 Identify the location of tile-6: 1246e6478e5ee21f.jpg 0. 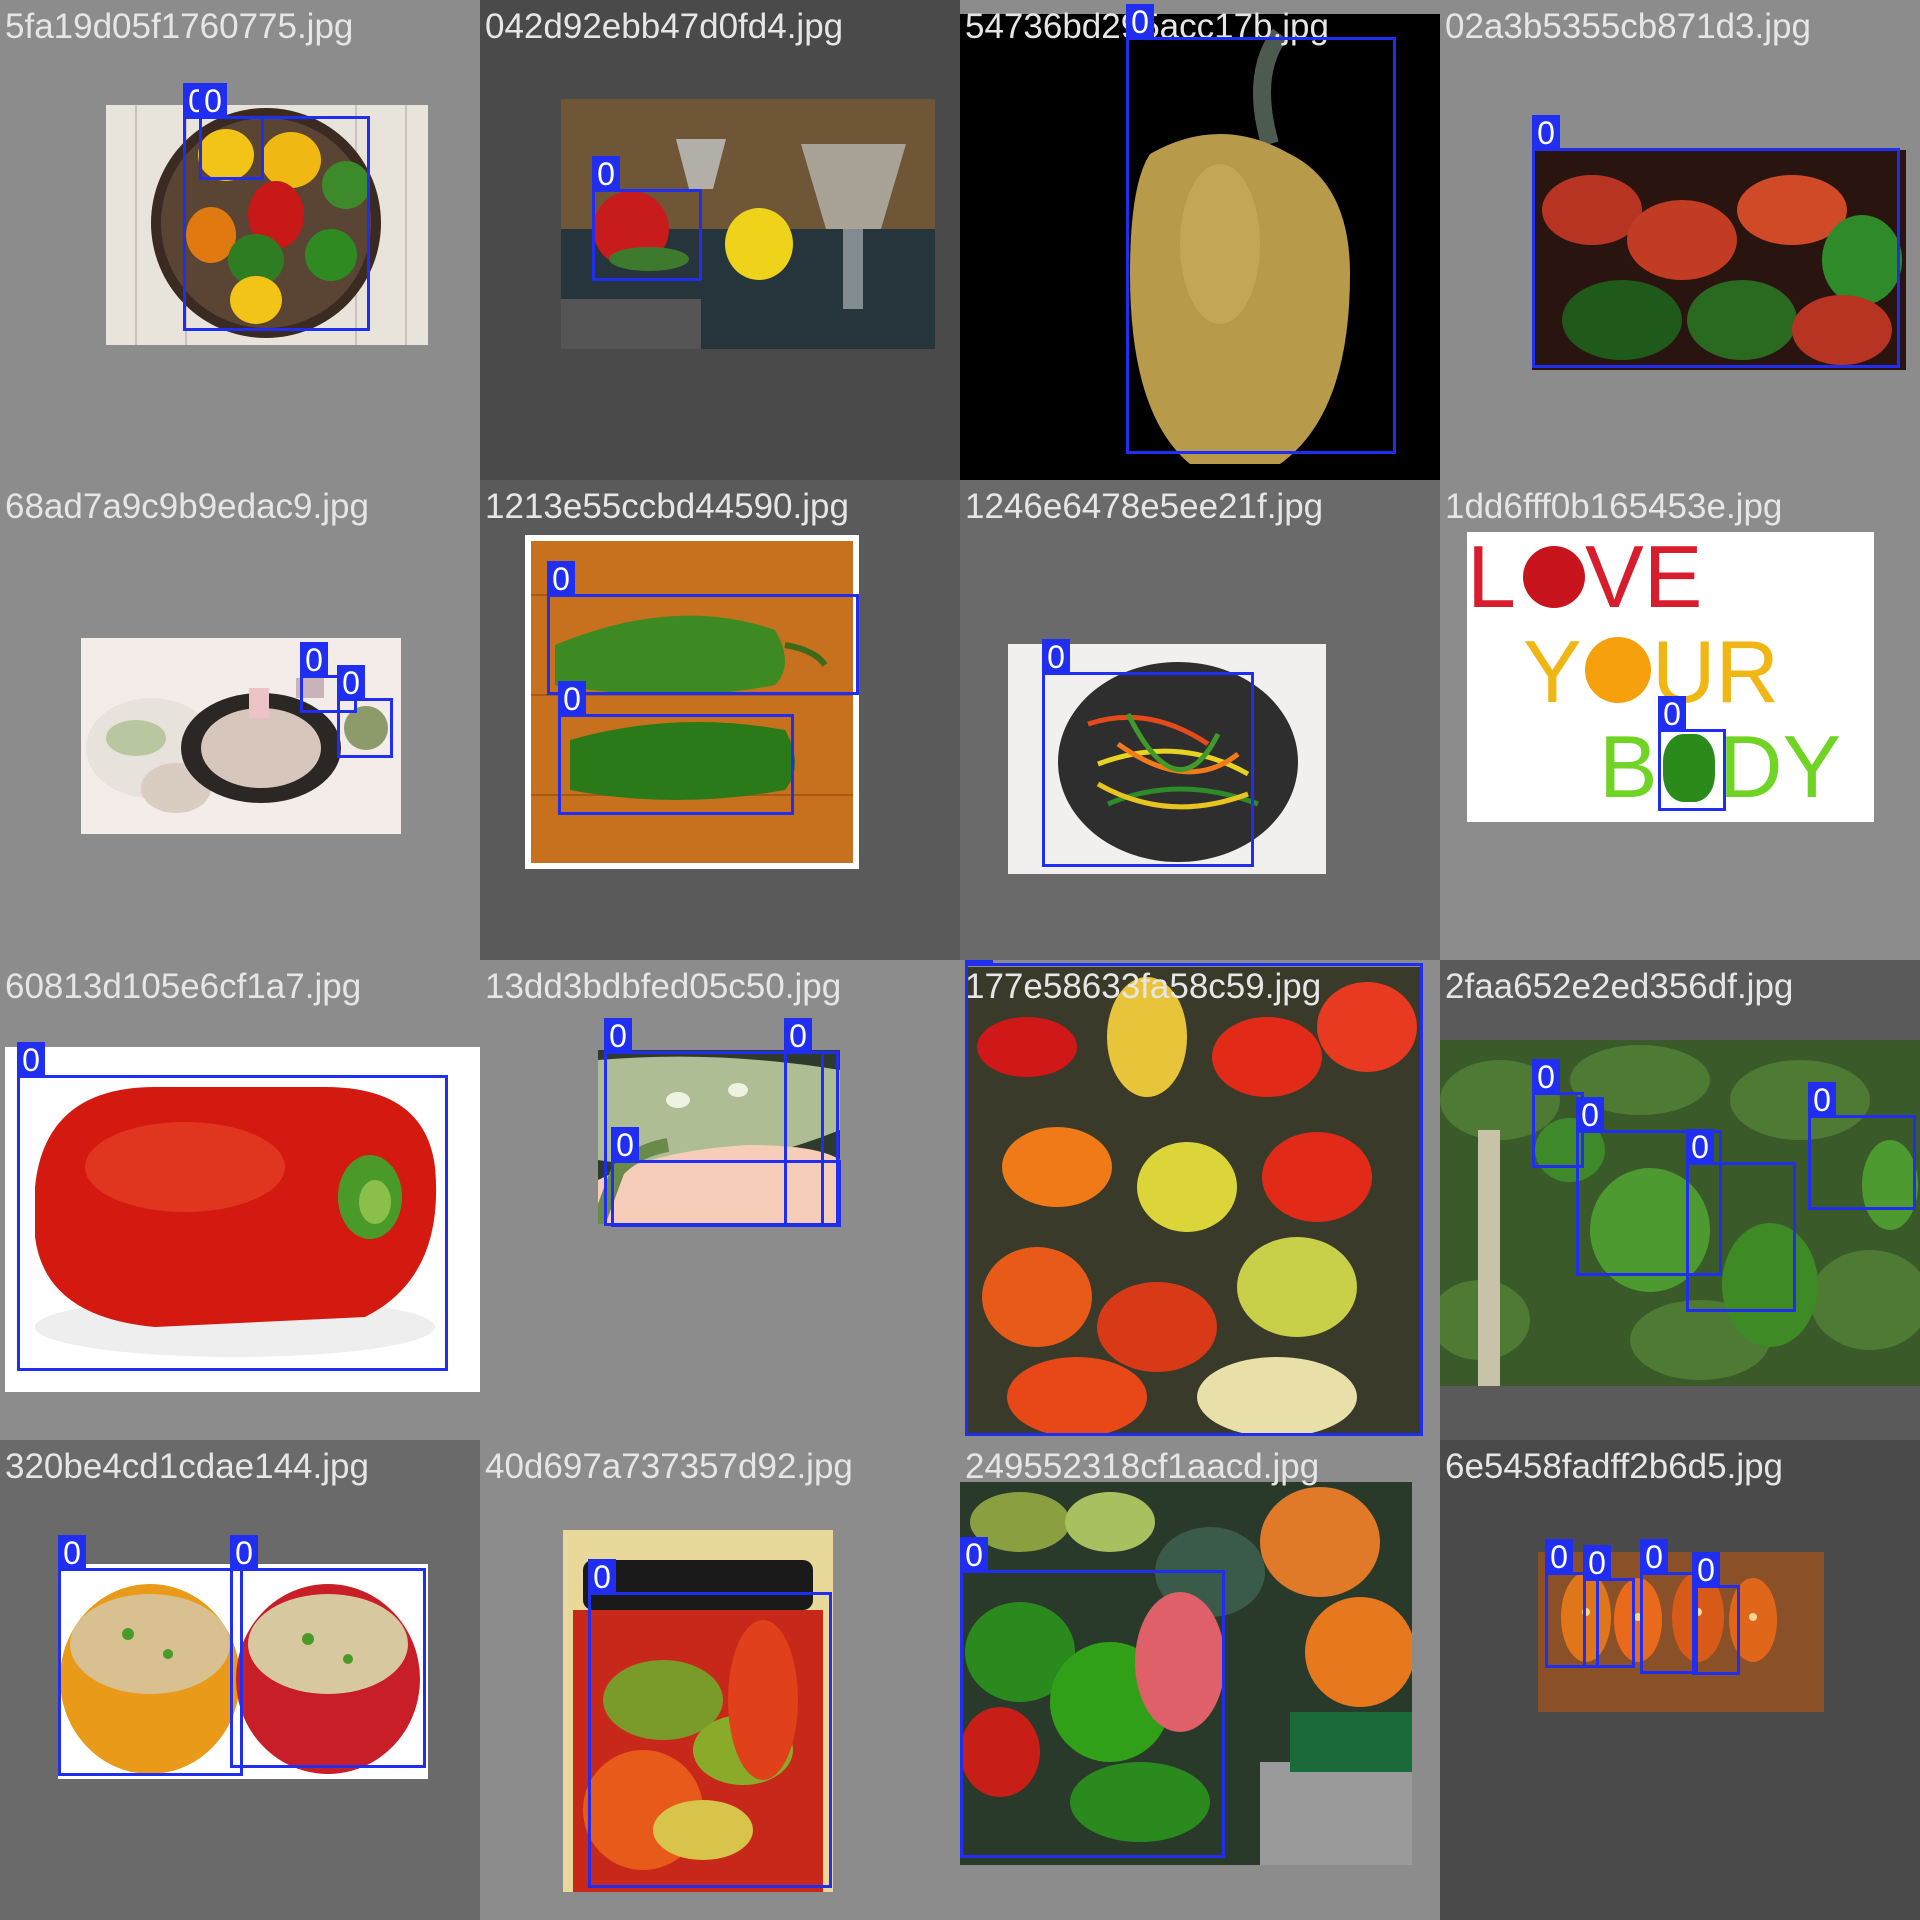
(1200, 720).